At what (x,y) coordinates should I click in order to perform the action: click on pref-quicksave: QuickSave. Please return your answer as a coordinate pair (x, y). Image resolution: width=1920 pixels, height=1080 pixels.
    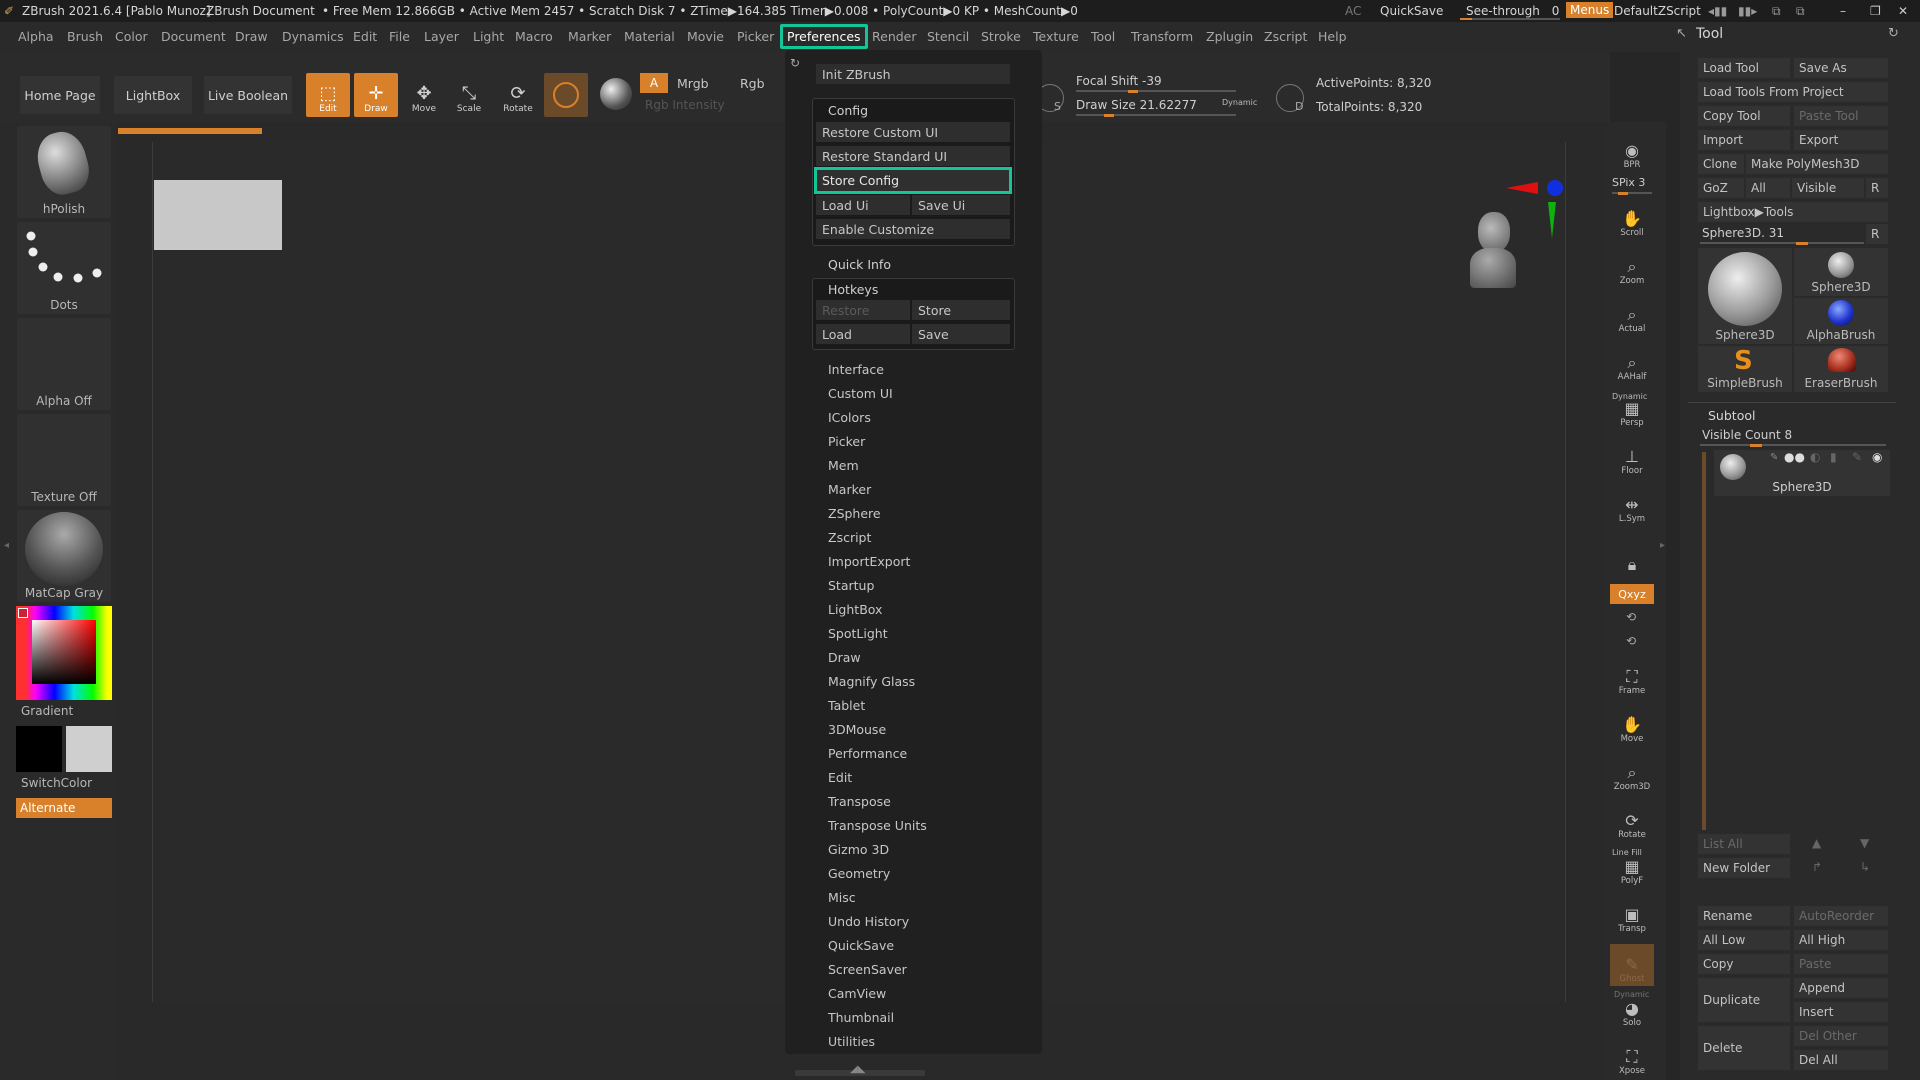
    Looking at the image, I should click on (861, 945).